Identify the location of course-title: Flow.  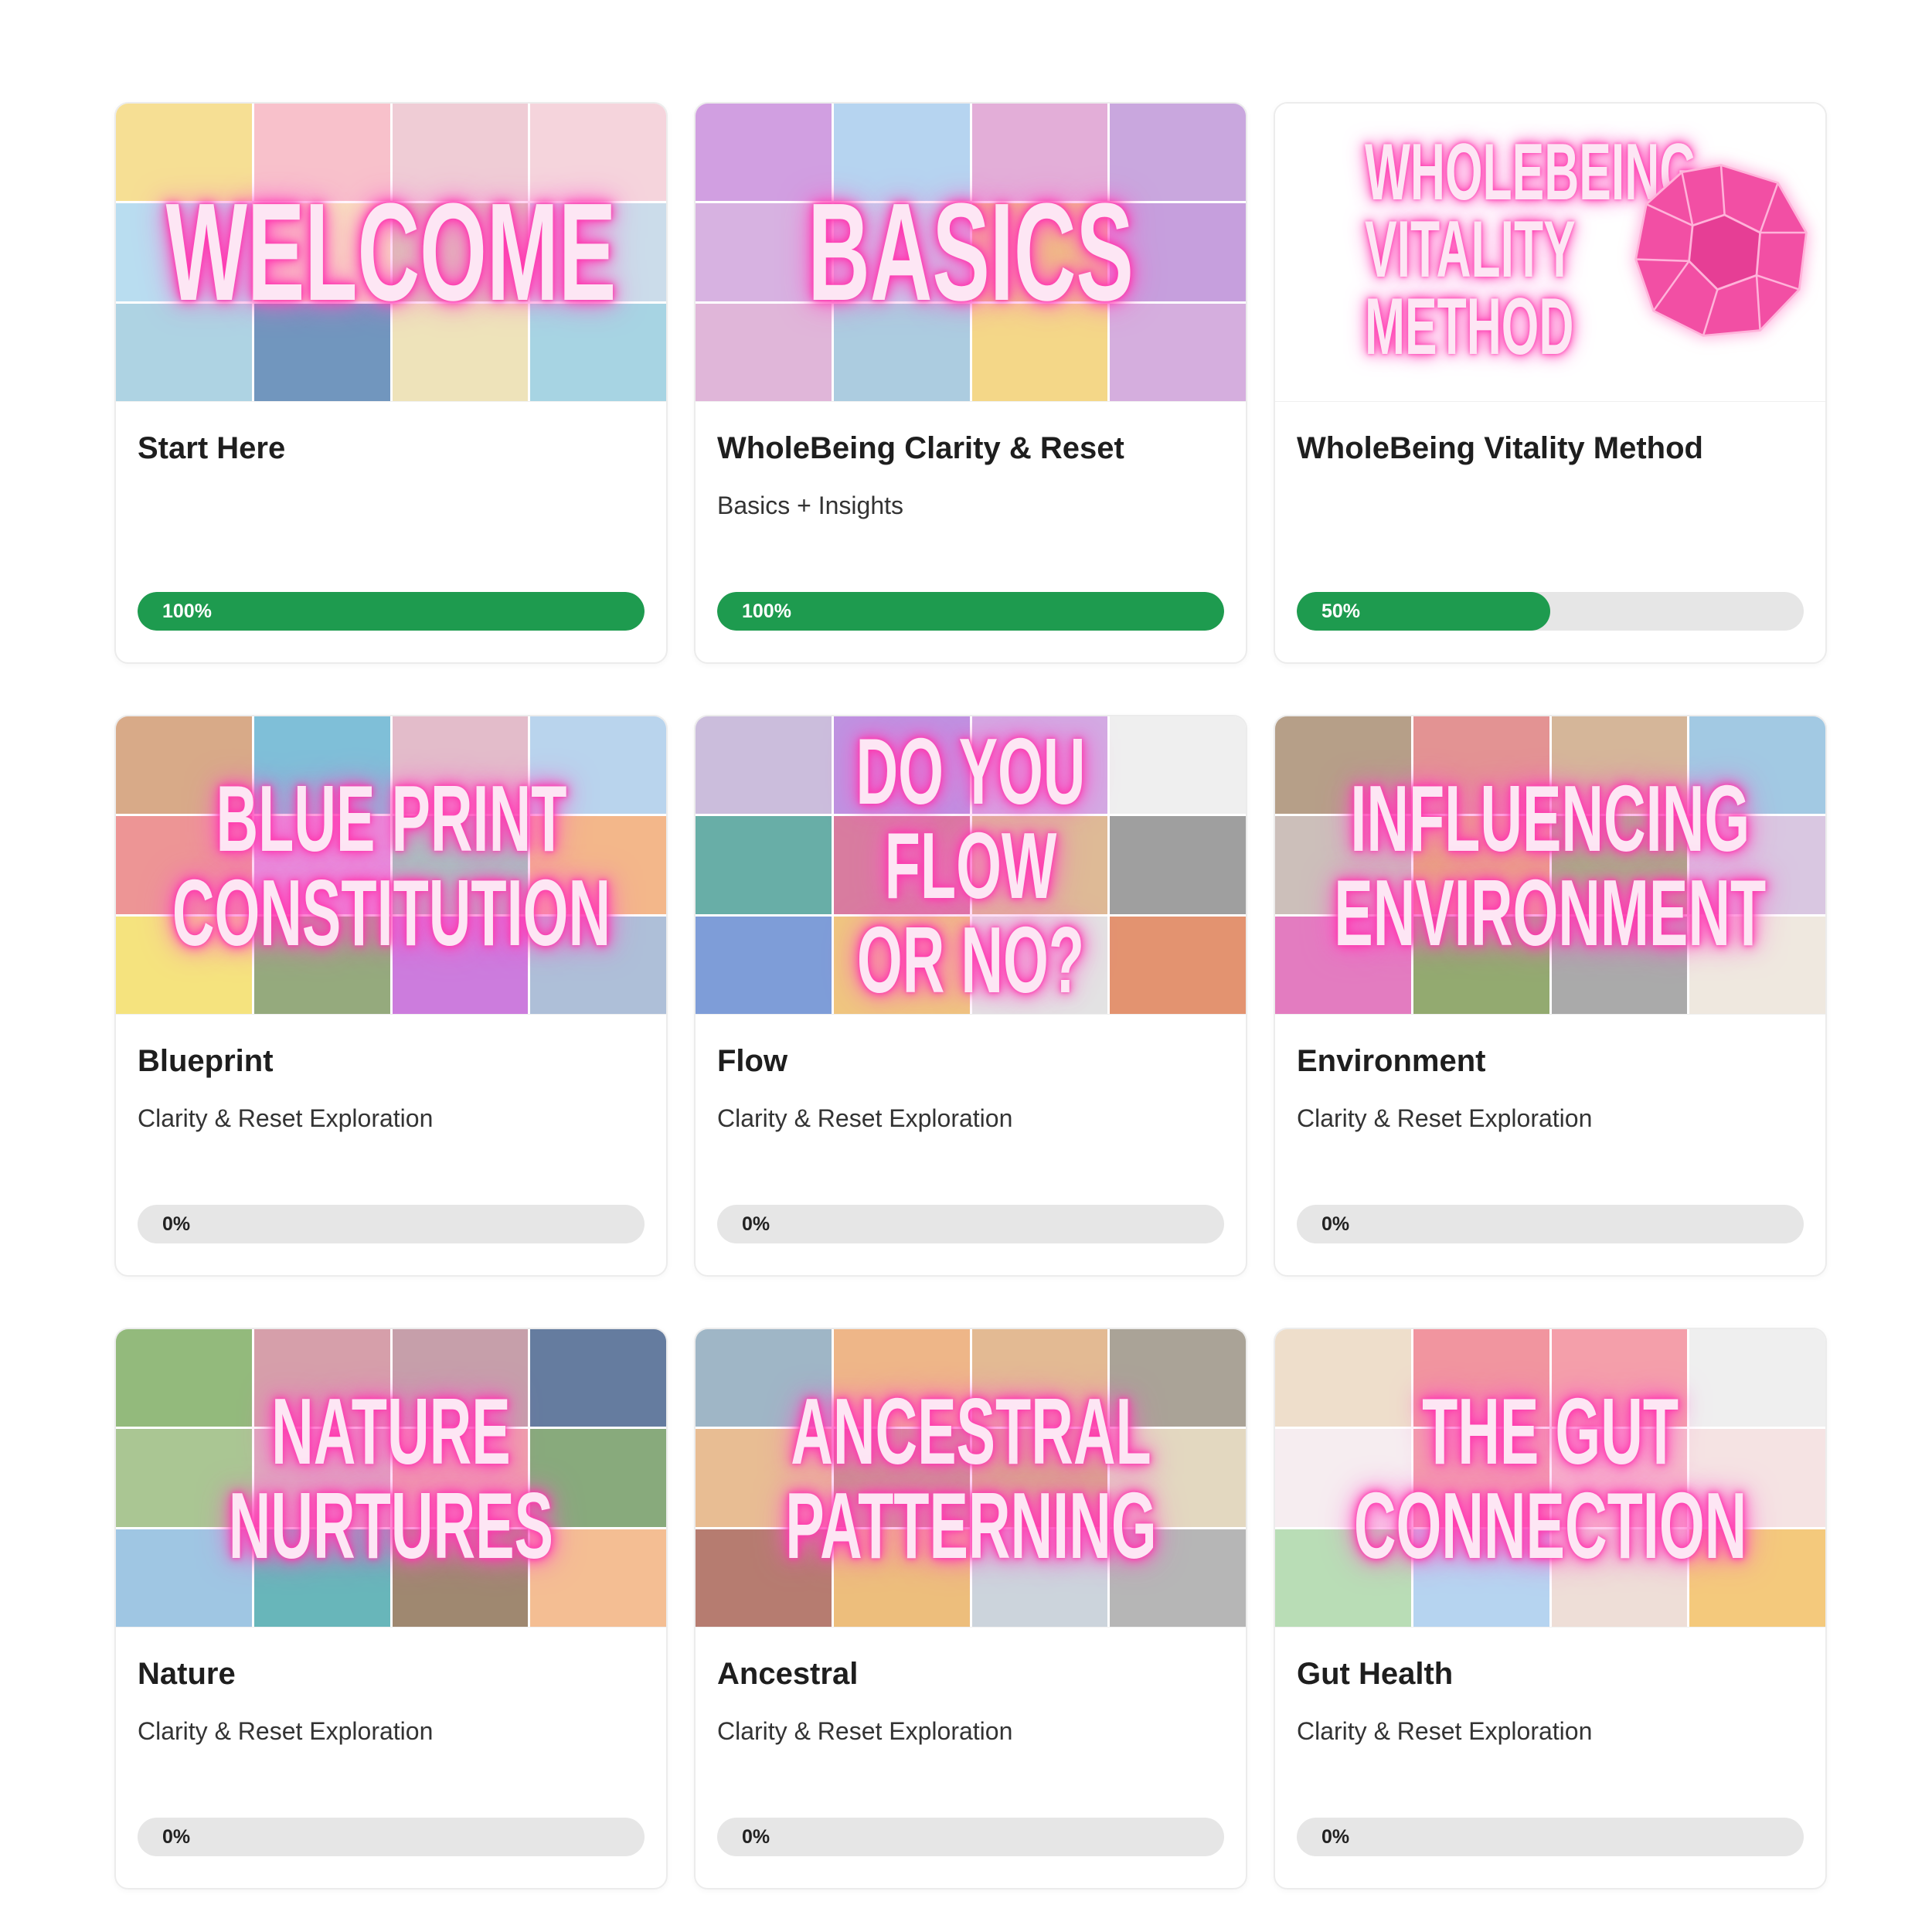
(752, 1062).